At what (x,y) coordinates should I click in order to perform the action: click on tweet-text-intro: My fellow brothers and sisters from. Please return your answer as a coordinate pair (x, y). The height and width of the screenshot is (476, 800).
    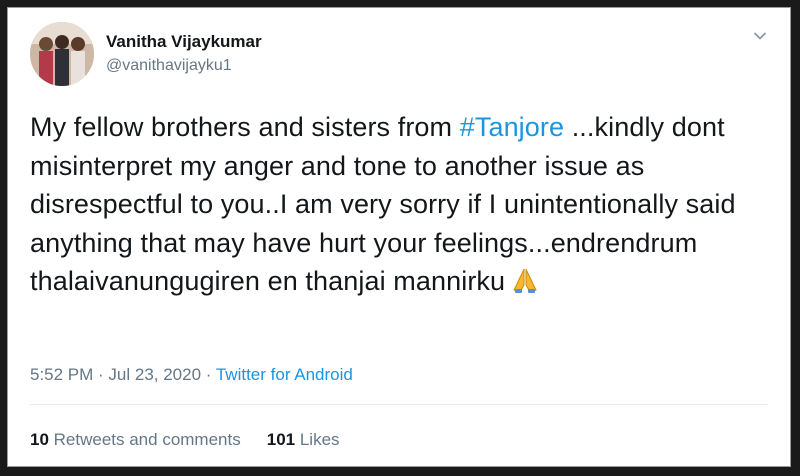
    Looking at the image, I should click on (245, 127).